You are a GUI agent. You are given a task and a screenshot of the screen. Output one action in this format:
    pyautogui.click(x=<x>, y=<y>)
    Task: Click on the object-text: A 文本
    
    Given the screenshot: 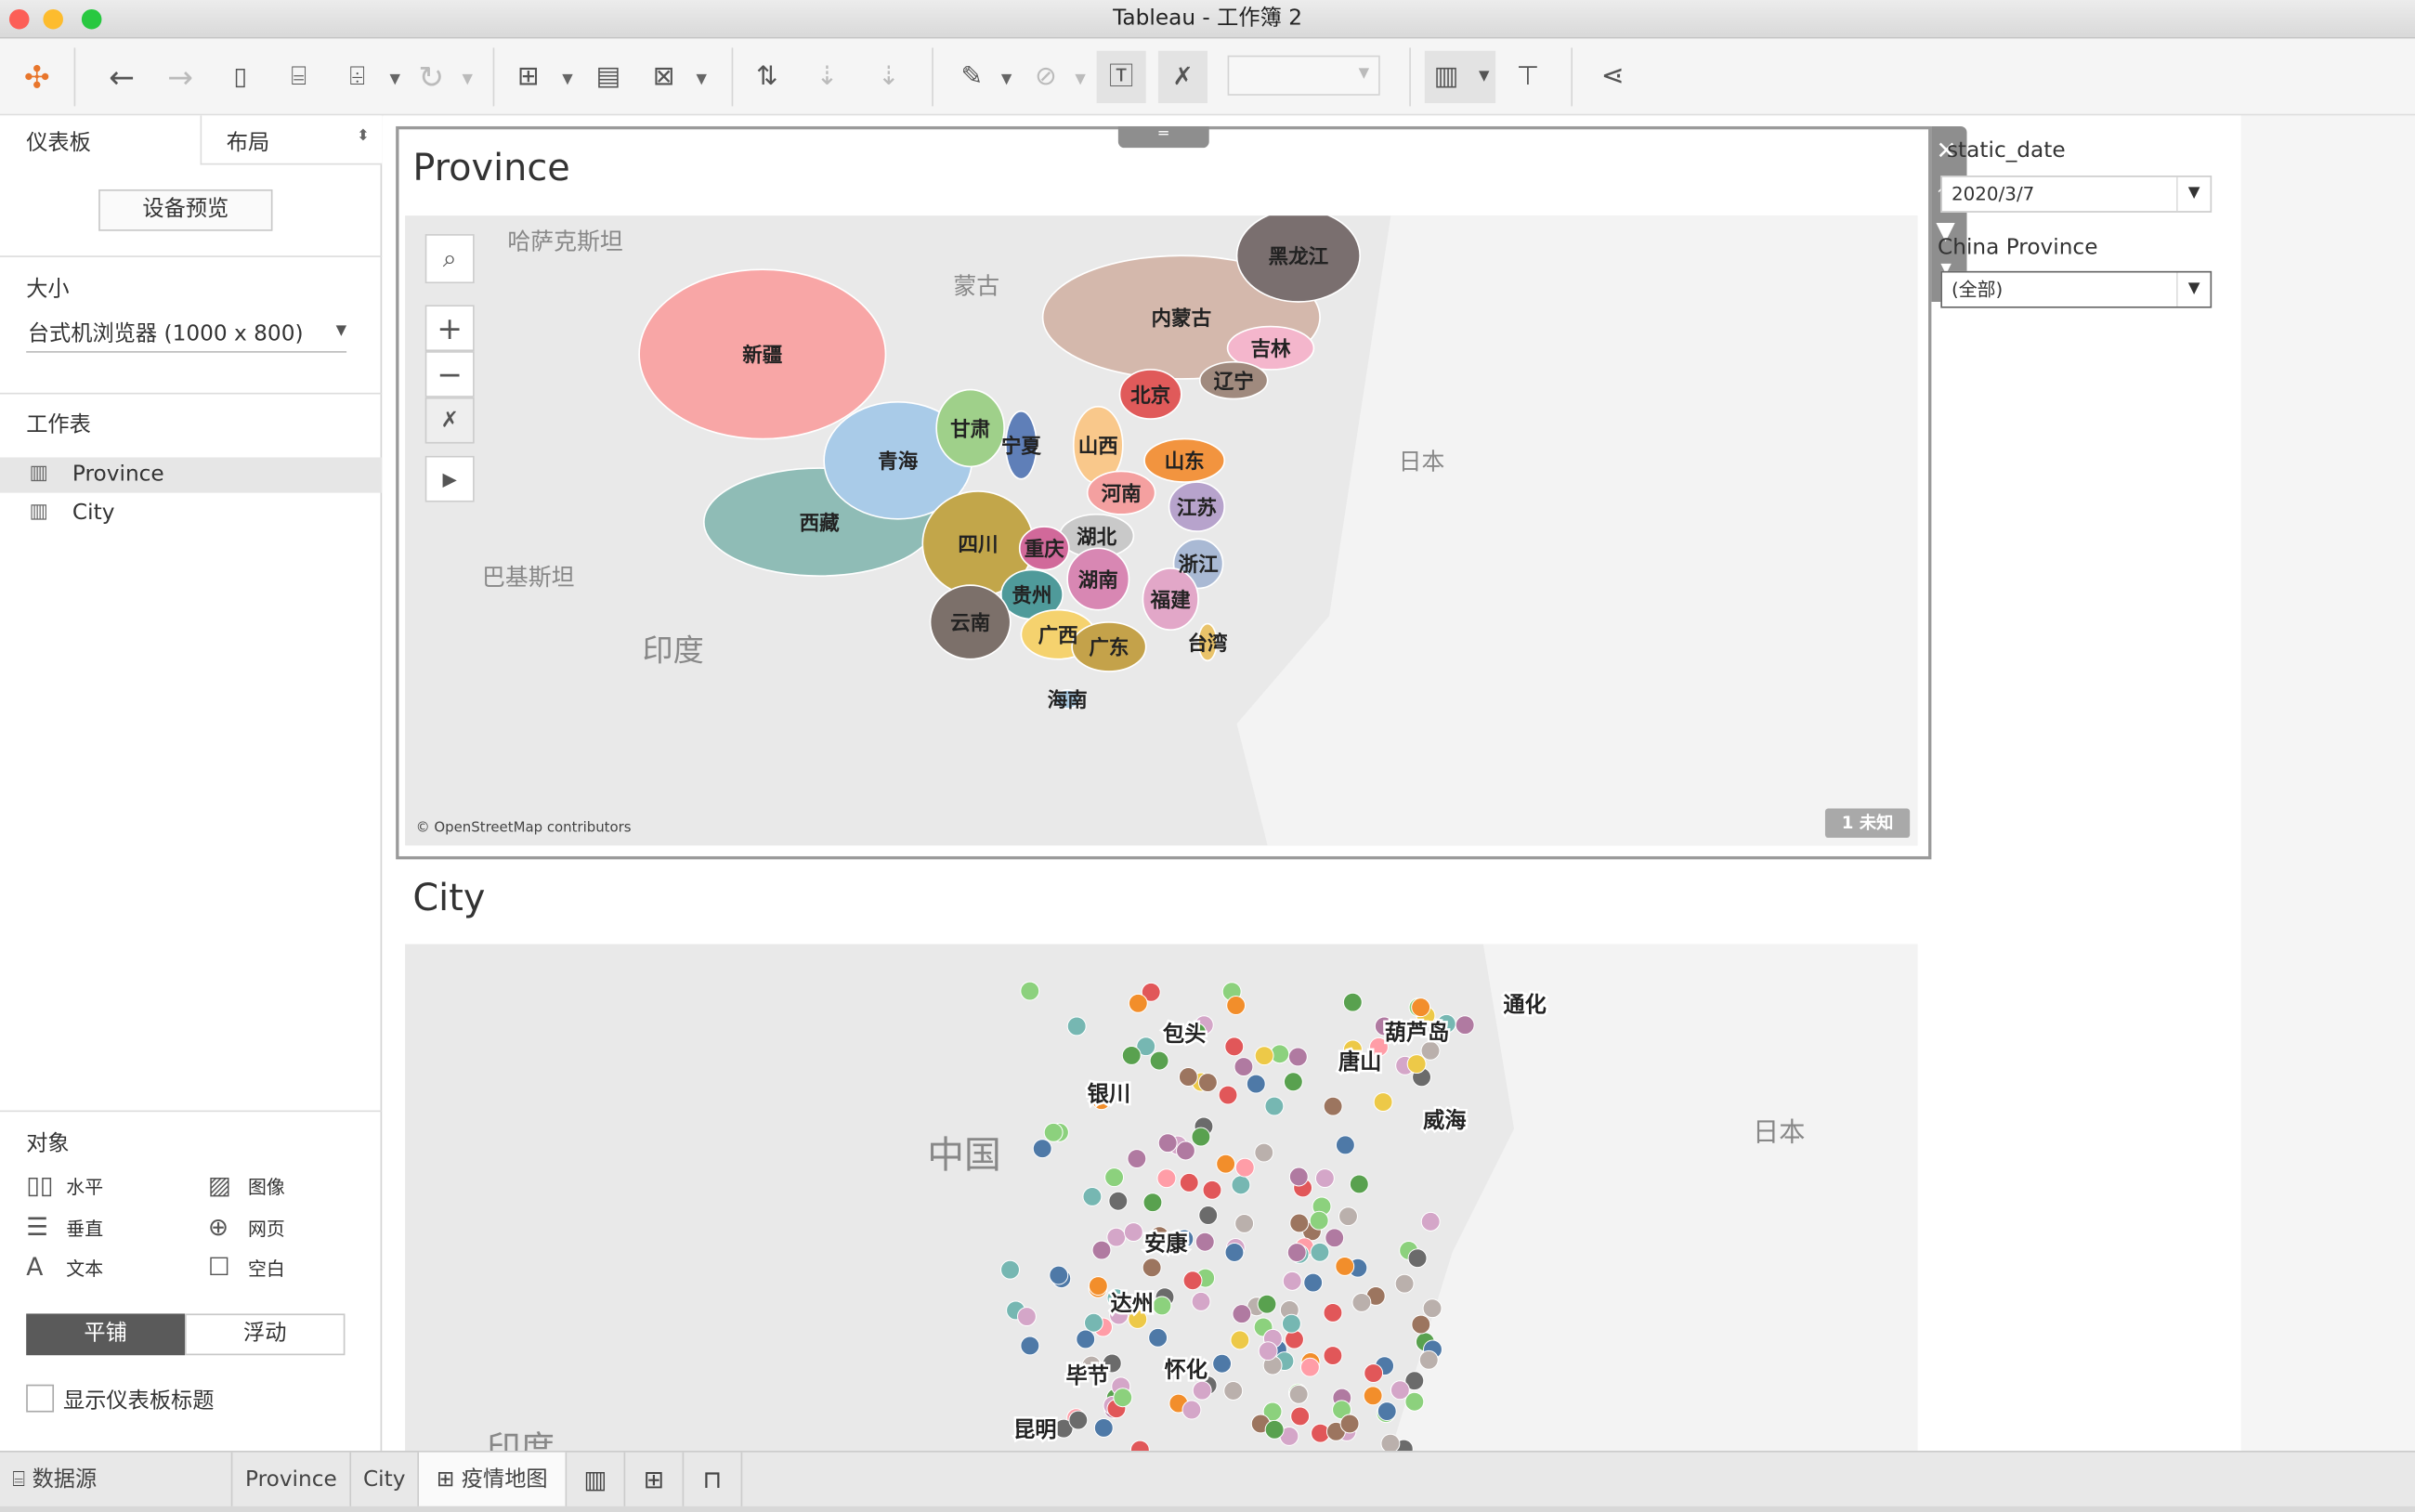 What is the action you would take?
    pyautogui.click(x=64, y=1267)
    